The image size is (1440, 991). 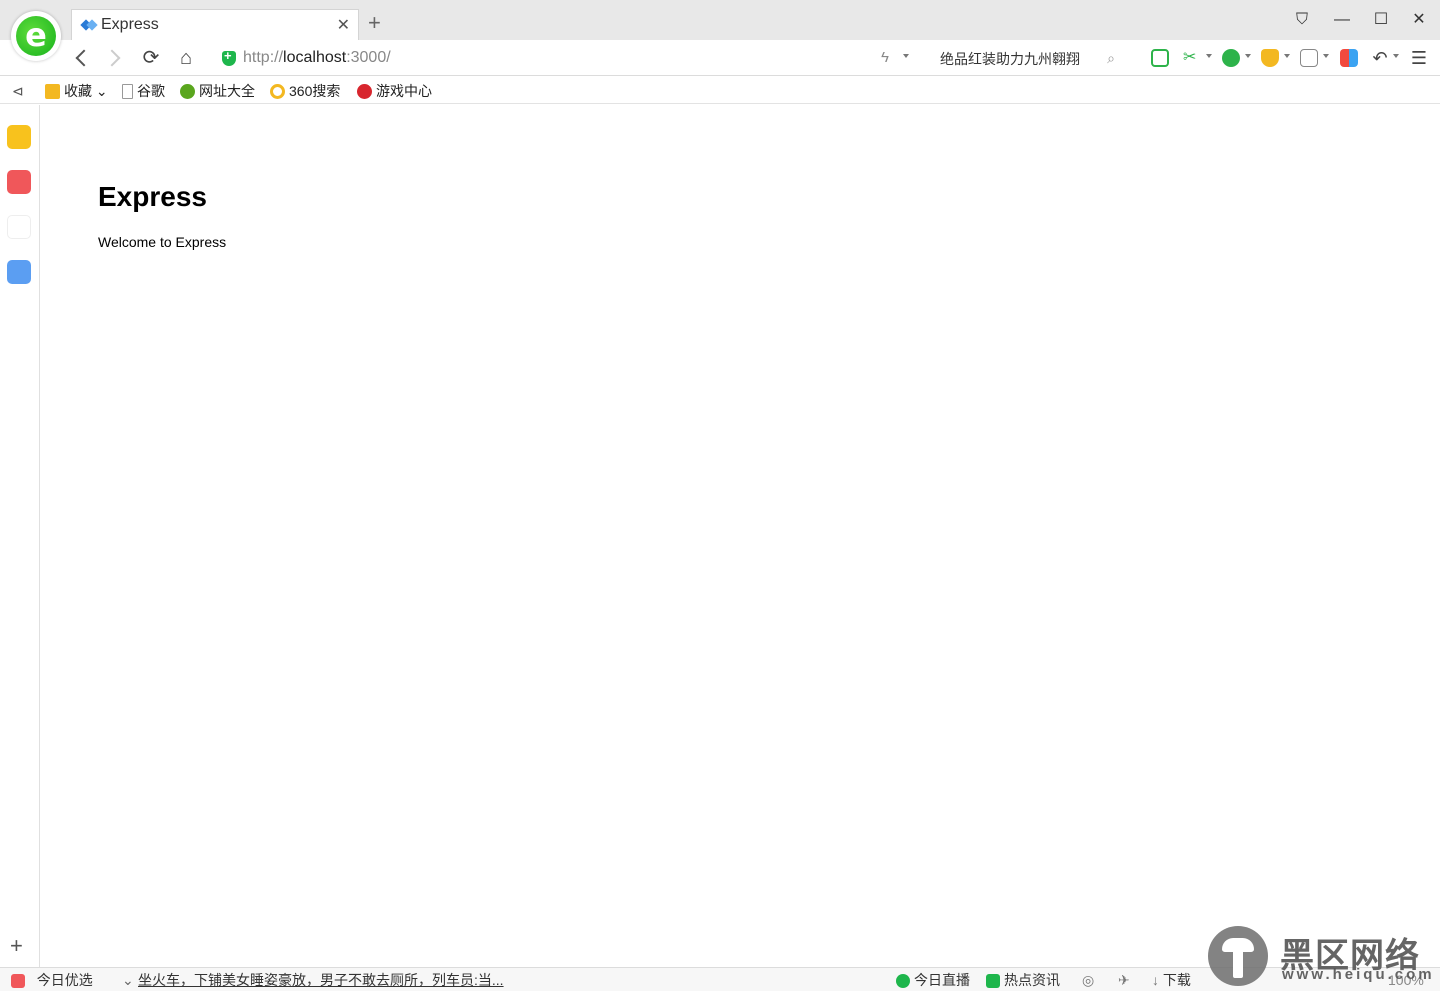 I want to click on lightning-icon: ϟ, so click(x=885, y=58).